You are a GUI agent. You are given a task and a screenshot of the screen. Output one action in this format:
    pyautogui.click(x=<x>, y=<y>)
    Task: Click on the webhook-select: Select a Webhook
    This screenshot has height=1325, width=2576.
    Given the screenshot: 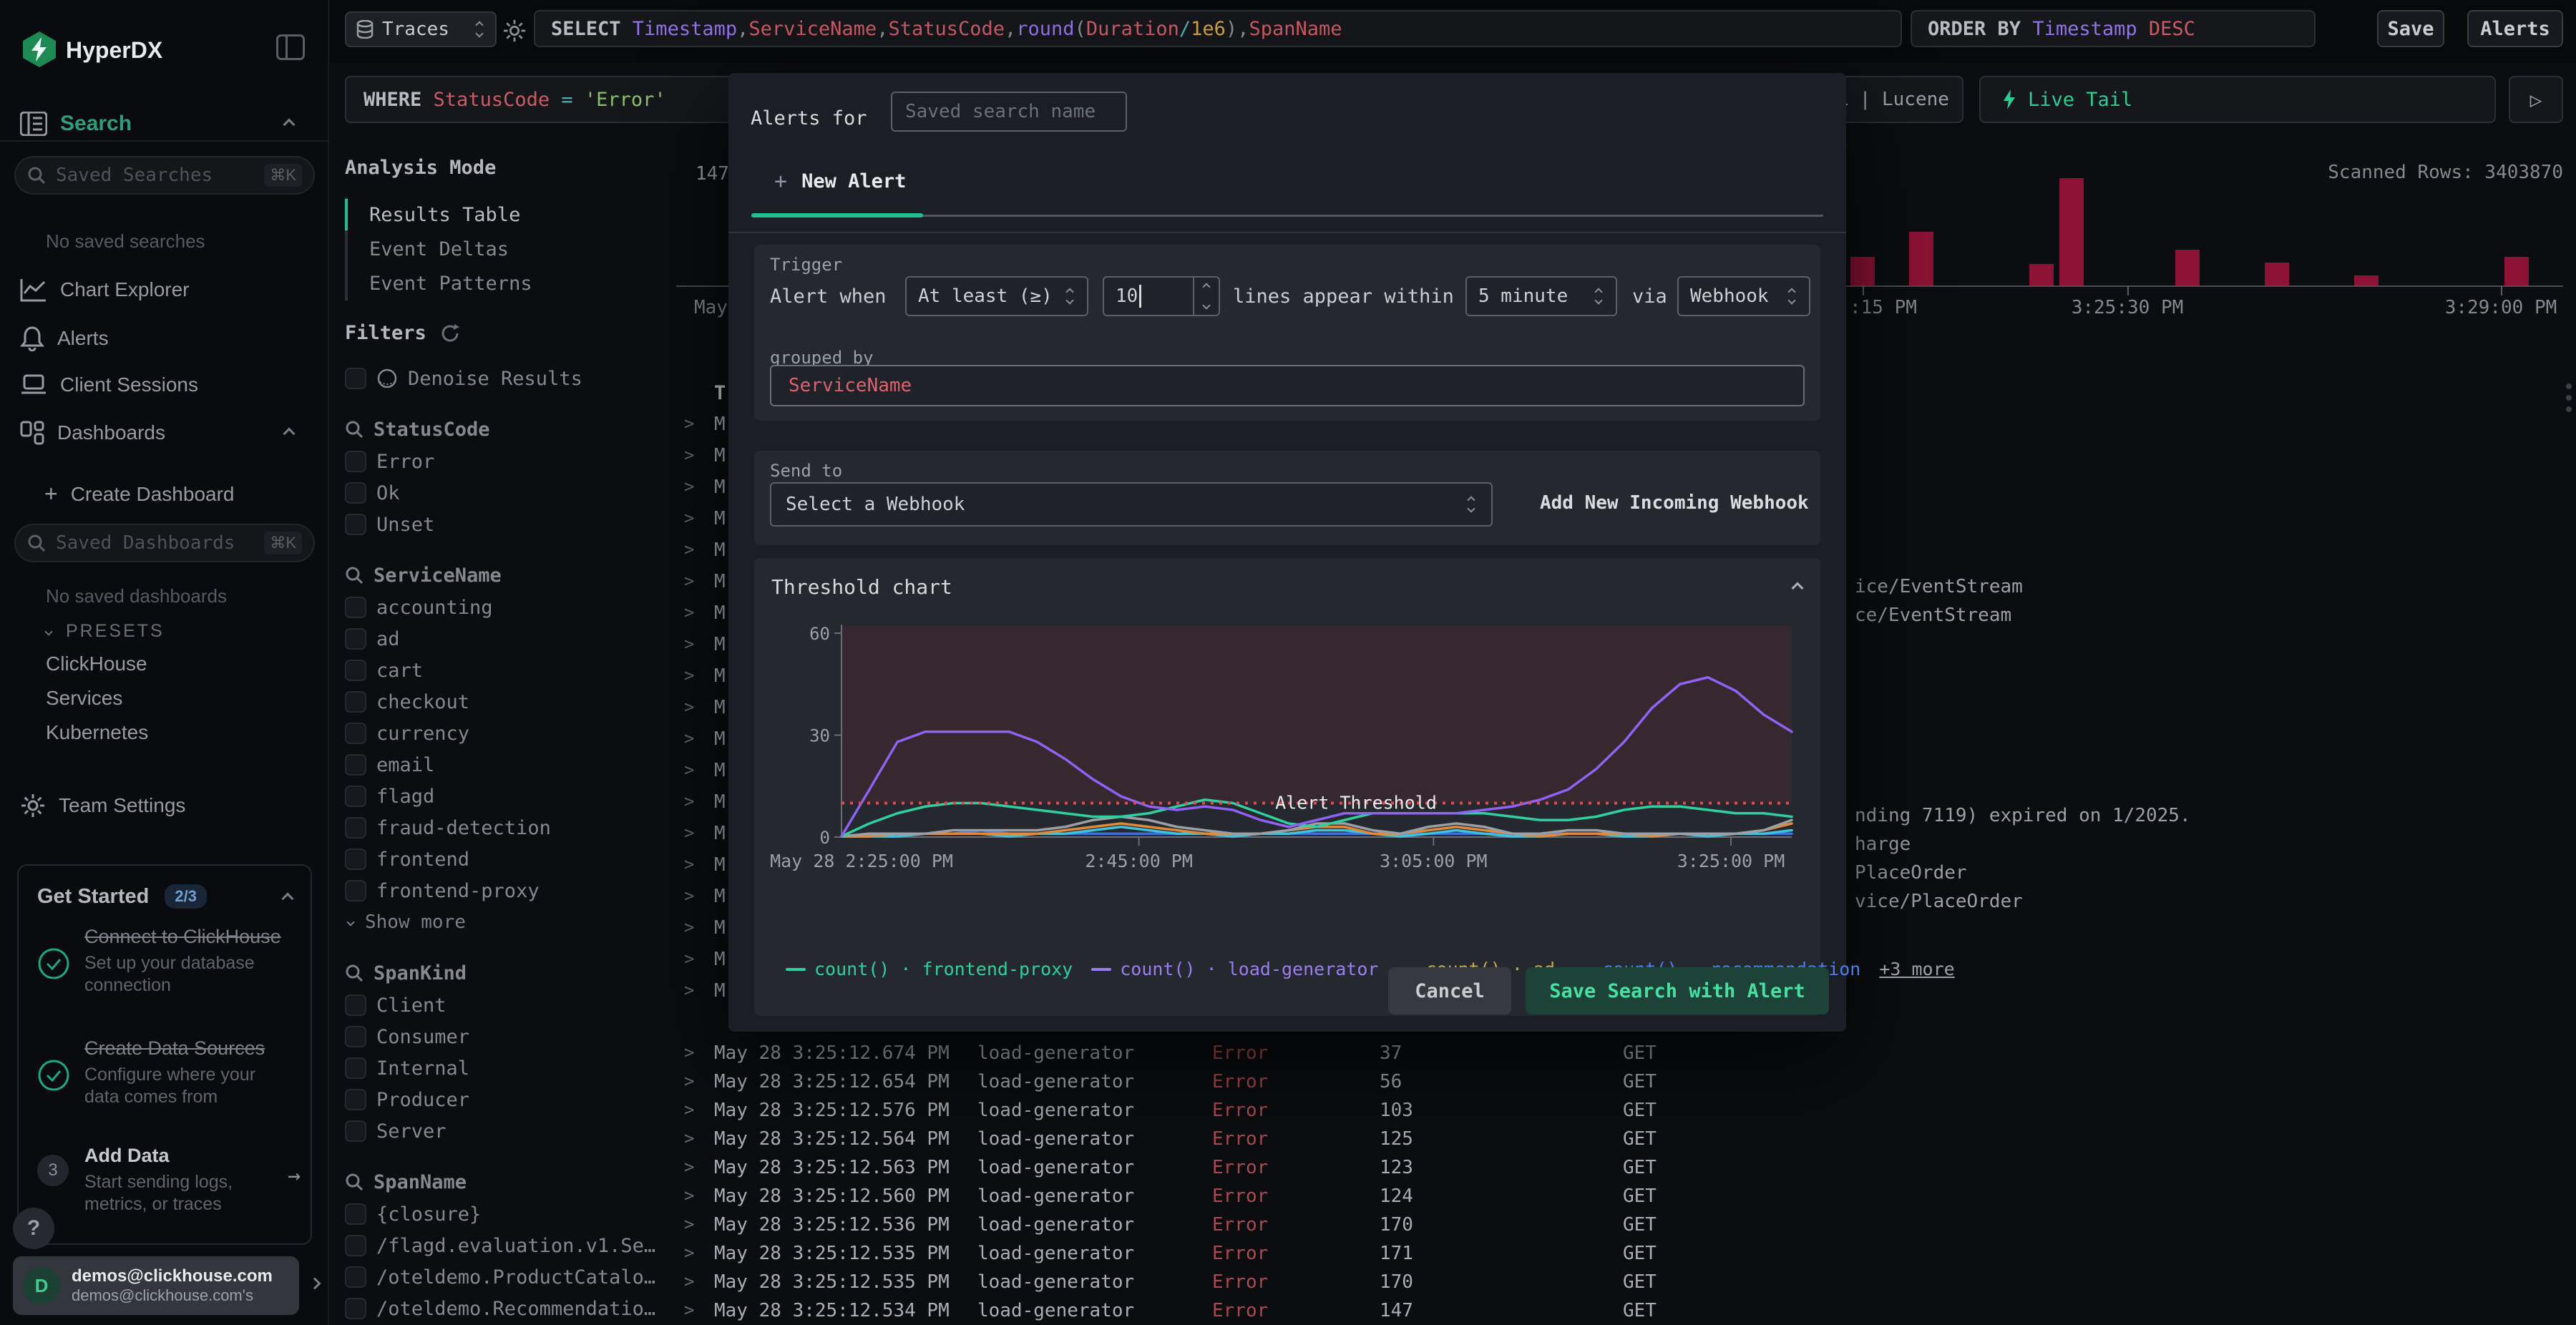 What is the action you would take?
    pyautogui.click(x=1131, y=504)
    